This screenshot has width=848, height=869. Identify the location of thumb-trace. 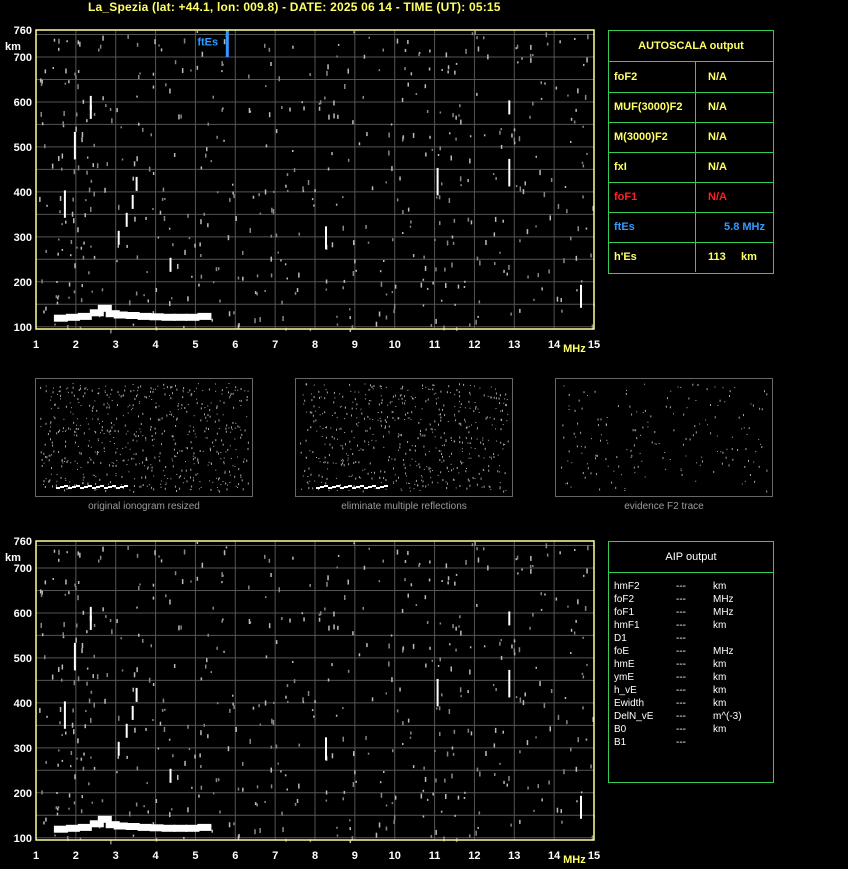
(82, 488).